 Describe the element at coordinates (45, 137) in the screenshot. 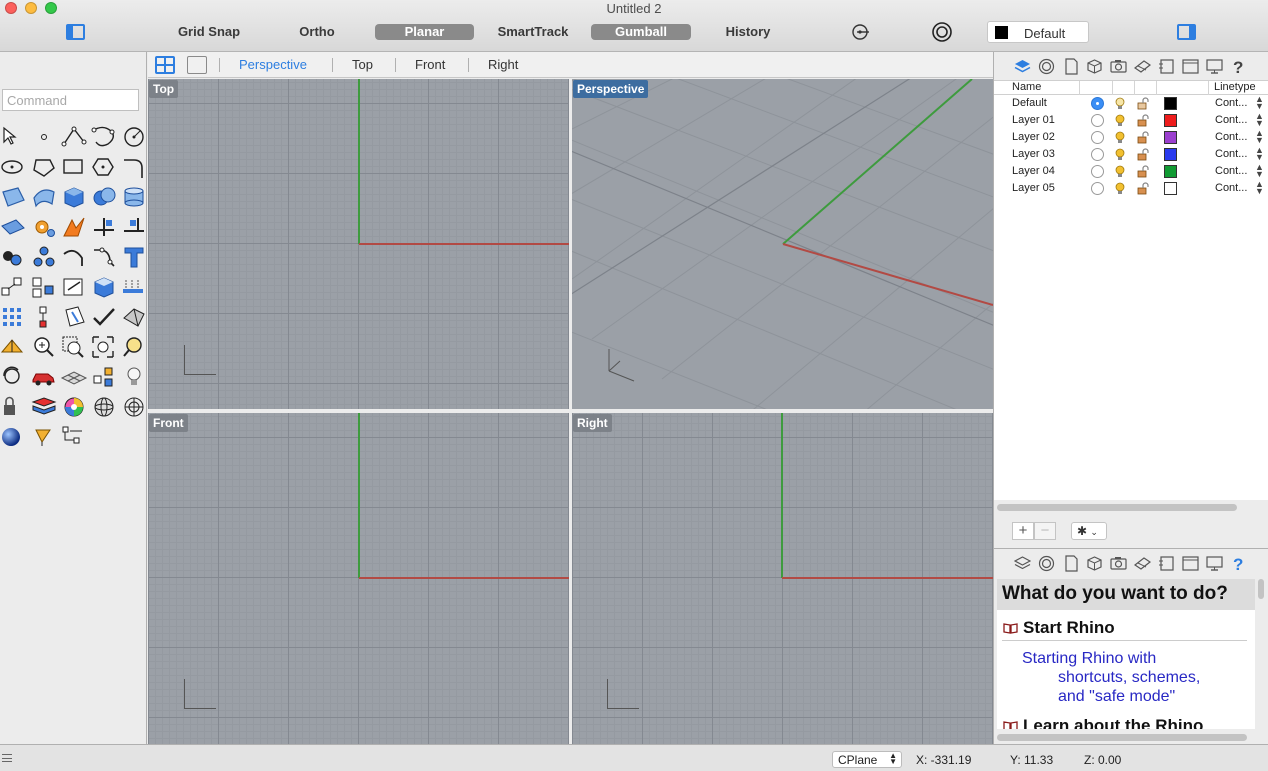

I see `point-icon` at that location.